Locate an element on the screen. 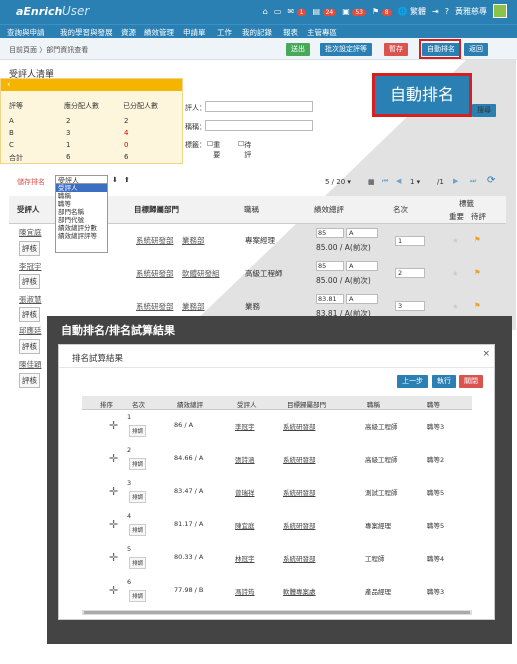 The width and height of the screenshot is (517, 664). home-icon: ⌂ is located at coordinates (265, 11).